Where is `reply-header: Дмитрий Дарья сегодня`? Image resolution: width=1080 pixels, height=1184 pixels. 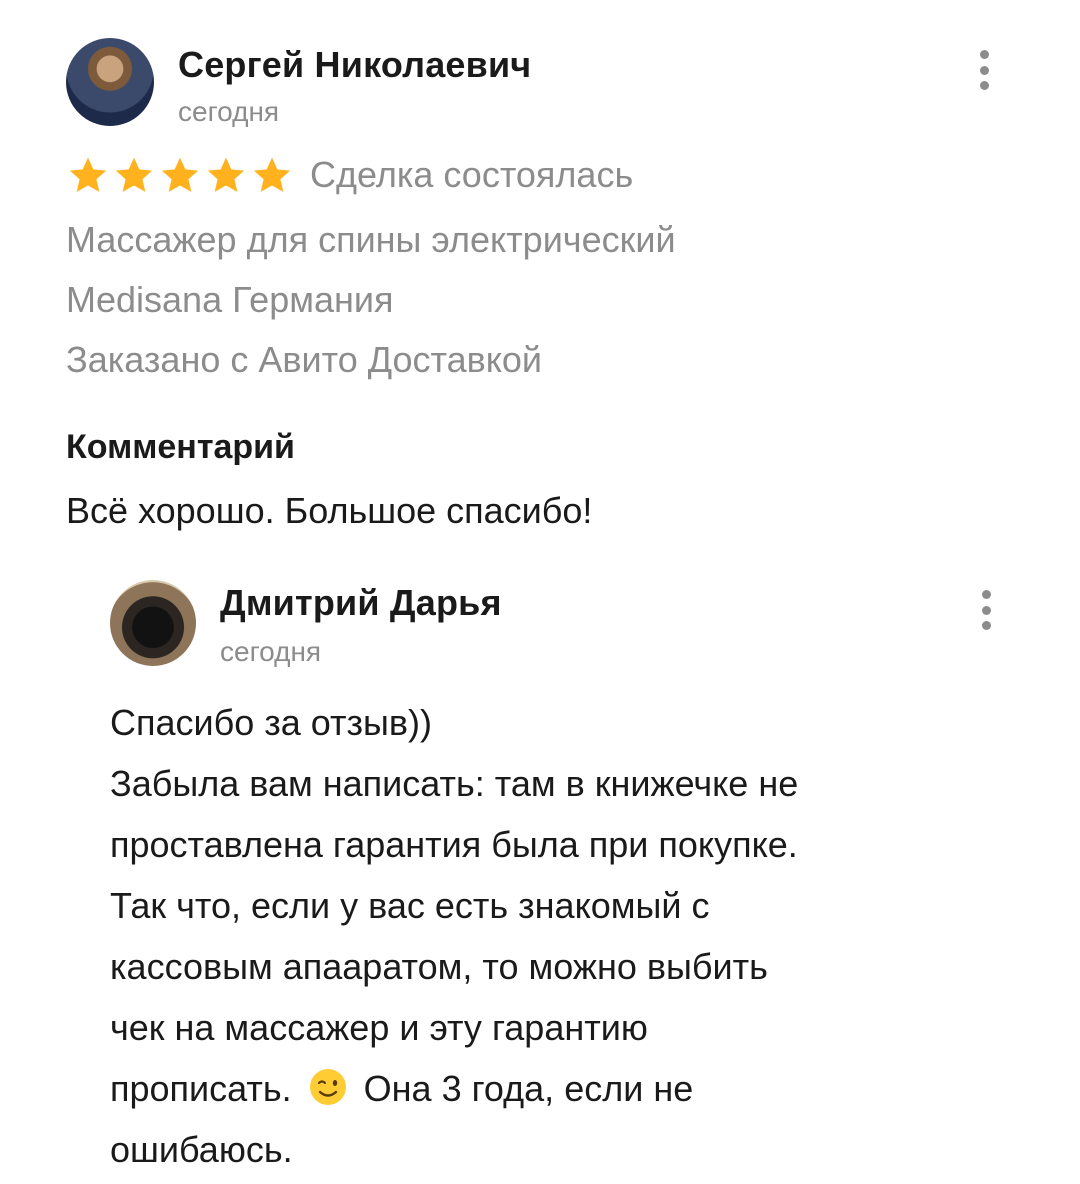
reply-header: Дмитрий Дарья сегодня is located at coordinates (568, 630).